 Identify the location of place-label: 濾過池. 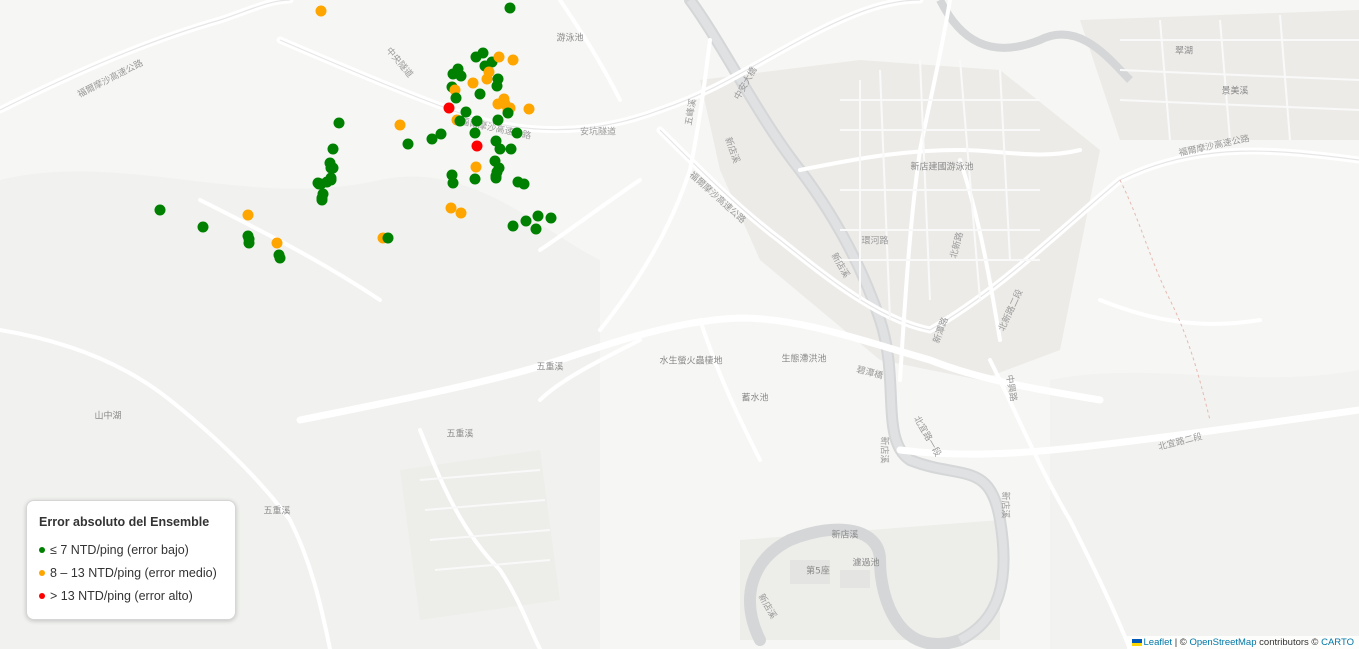
(866, 563).